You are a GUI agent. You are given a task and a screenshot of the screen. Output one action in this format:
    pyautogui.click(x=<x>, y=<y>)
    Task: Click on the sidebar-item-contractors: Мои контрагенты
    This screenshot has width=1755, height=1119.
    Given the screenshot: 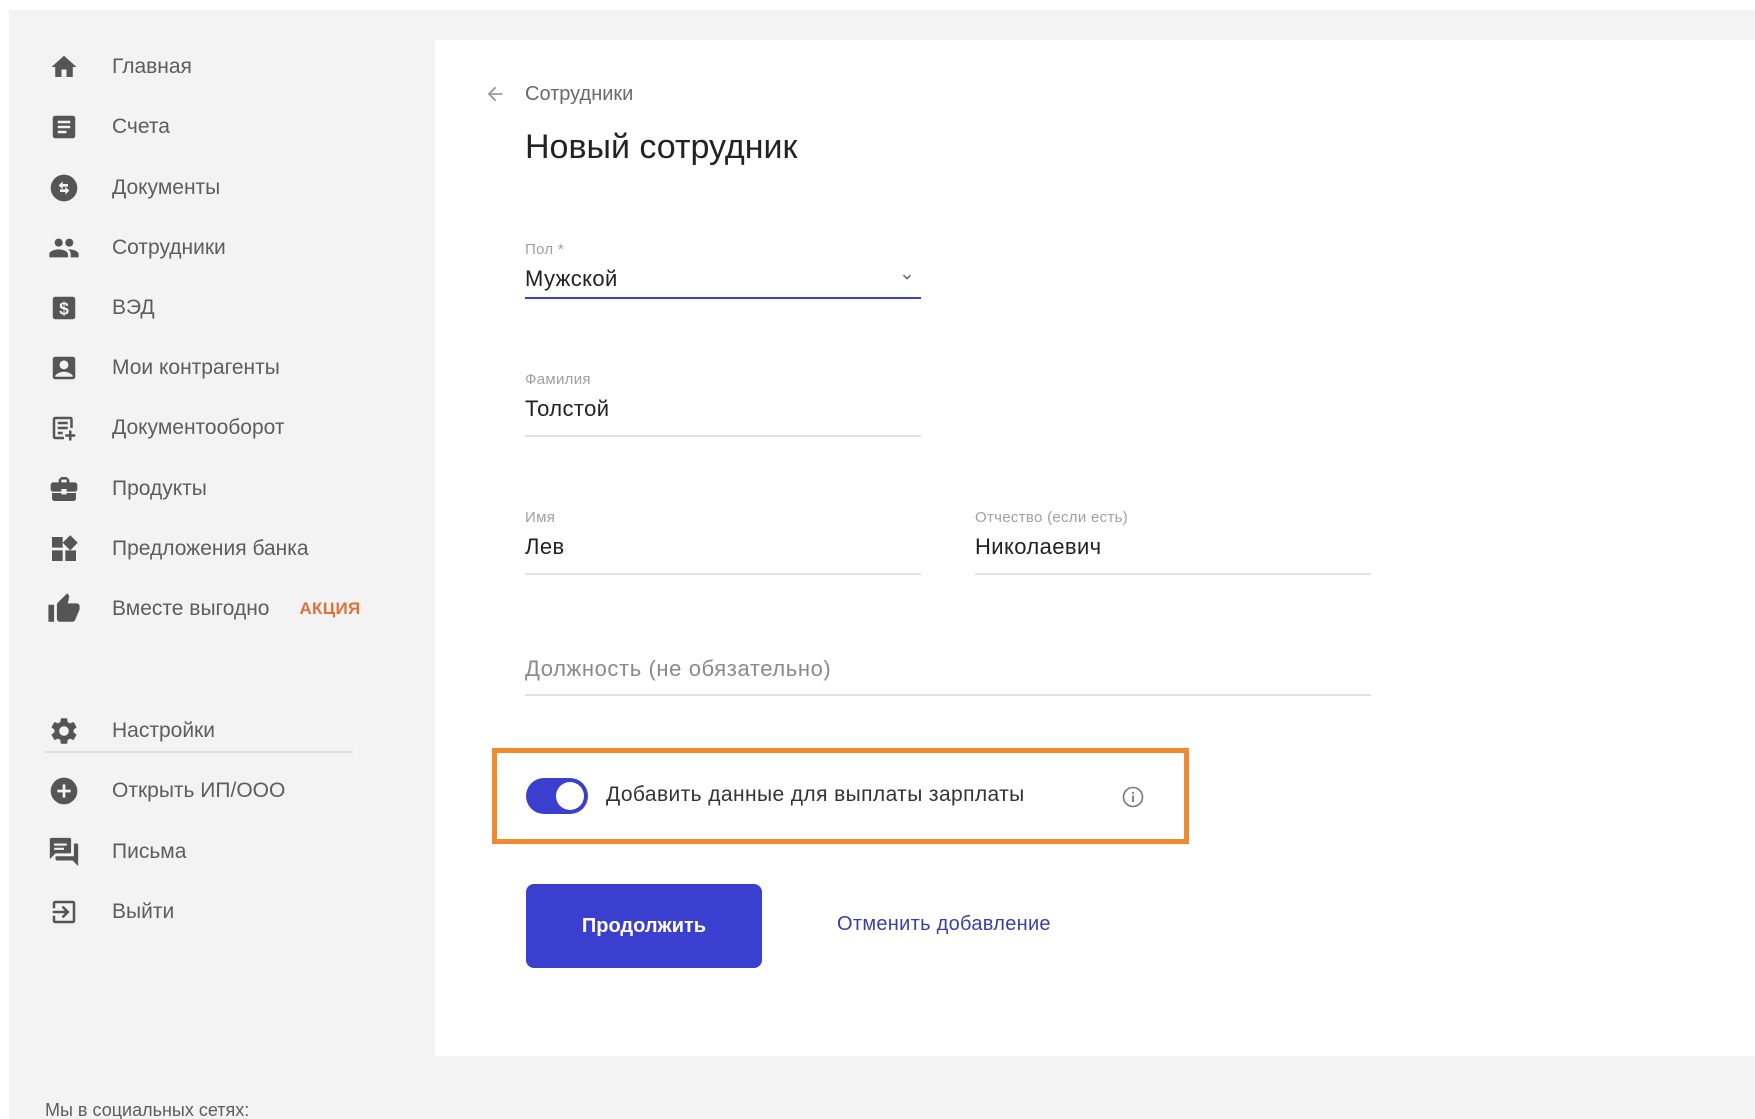 What is the action you would take?
    pyautogui.click(x=162, y=368)
    